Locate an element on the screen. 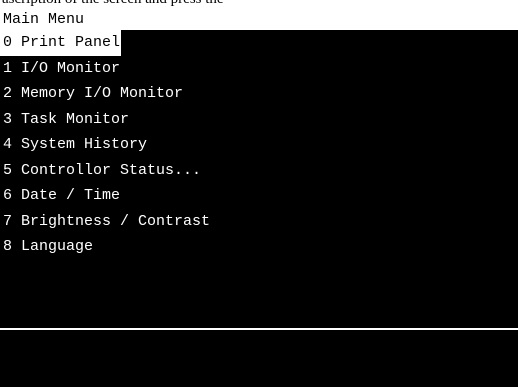 This screenshot has width=518, height=387. menu-item-date-time: 6 Date / Time is located at coordinates (259, 196).